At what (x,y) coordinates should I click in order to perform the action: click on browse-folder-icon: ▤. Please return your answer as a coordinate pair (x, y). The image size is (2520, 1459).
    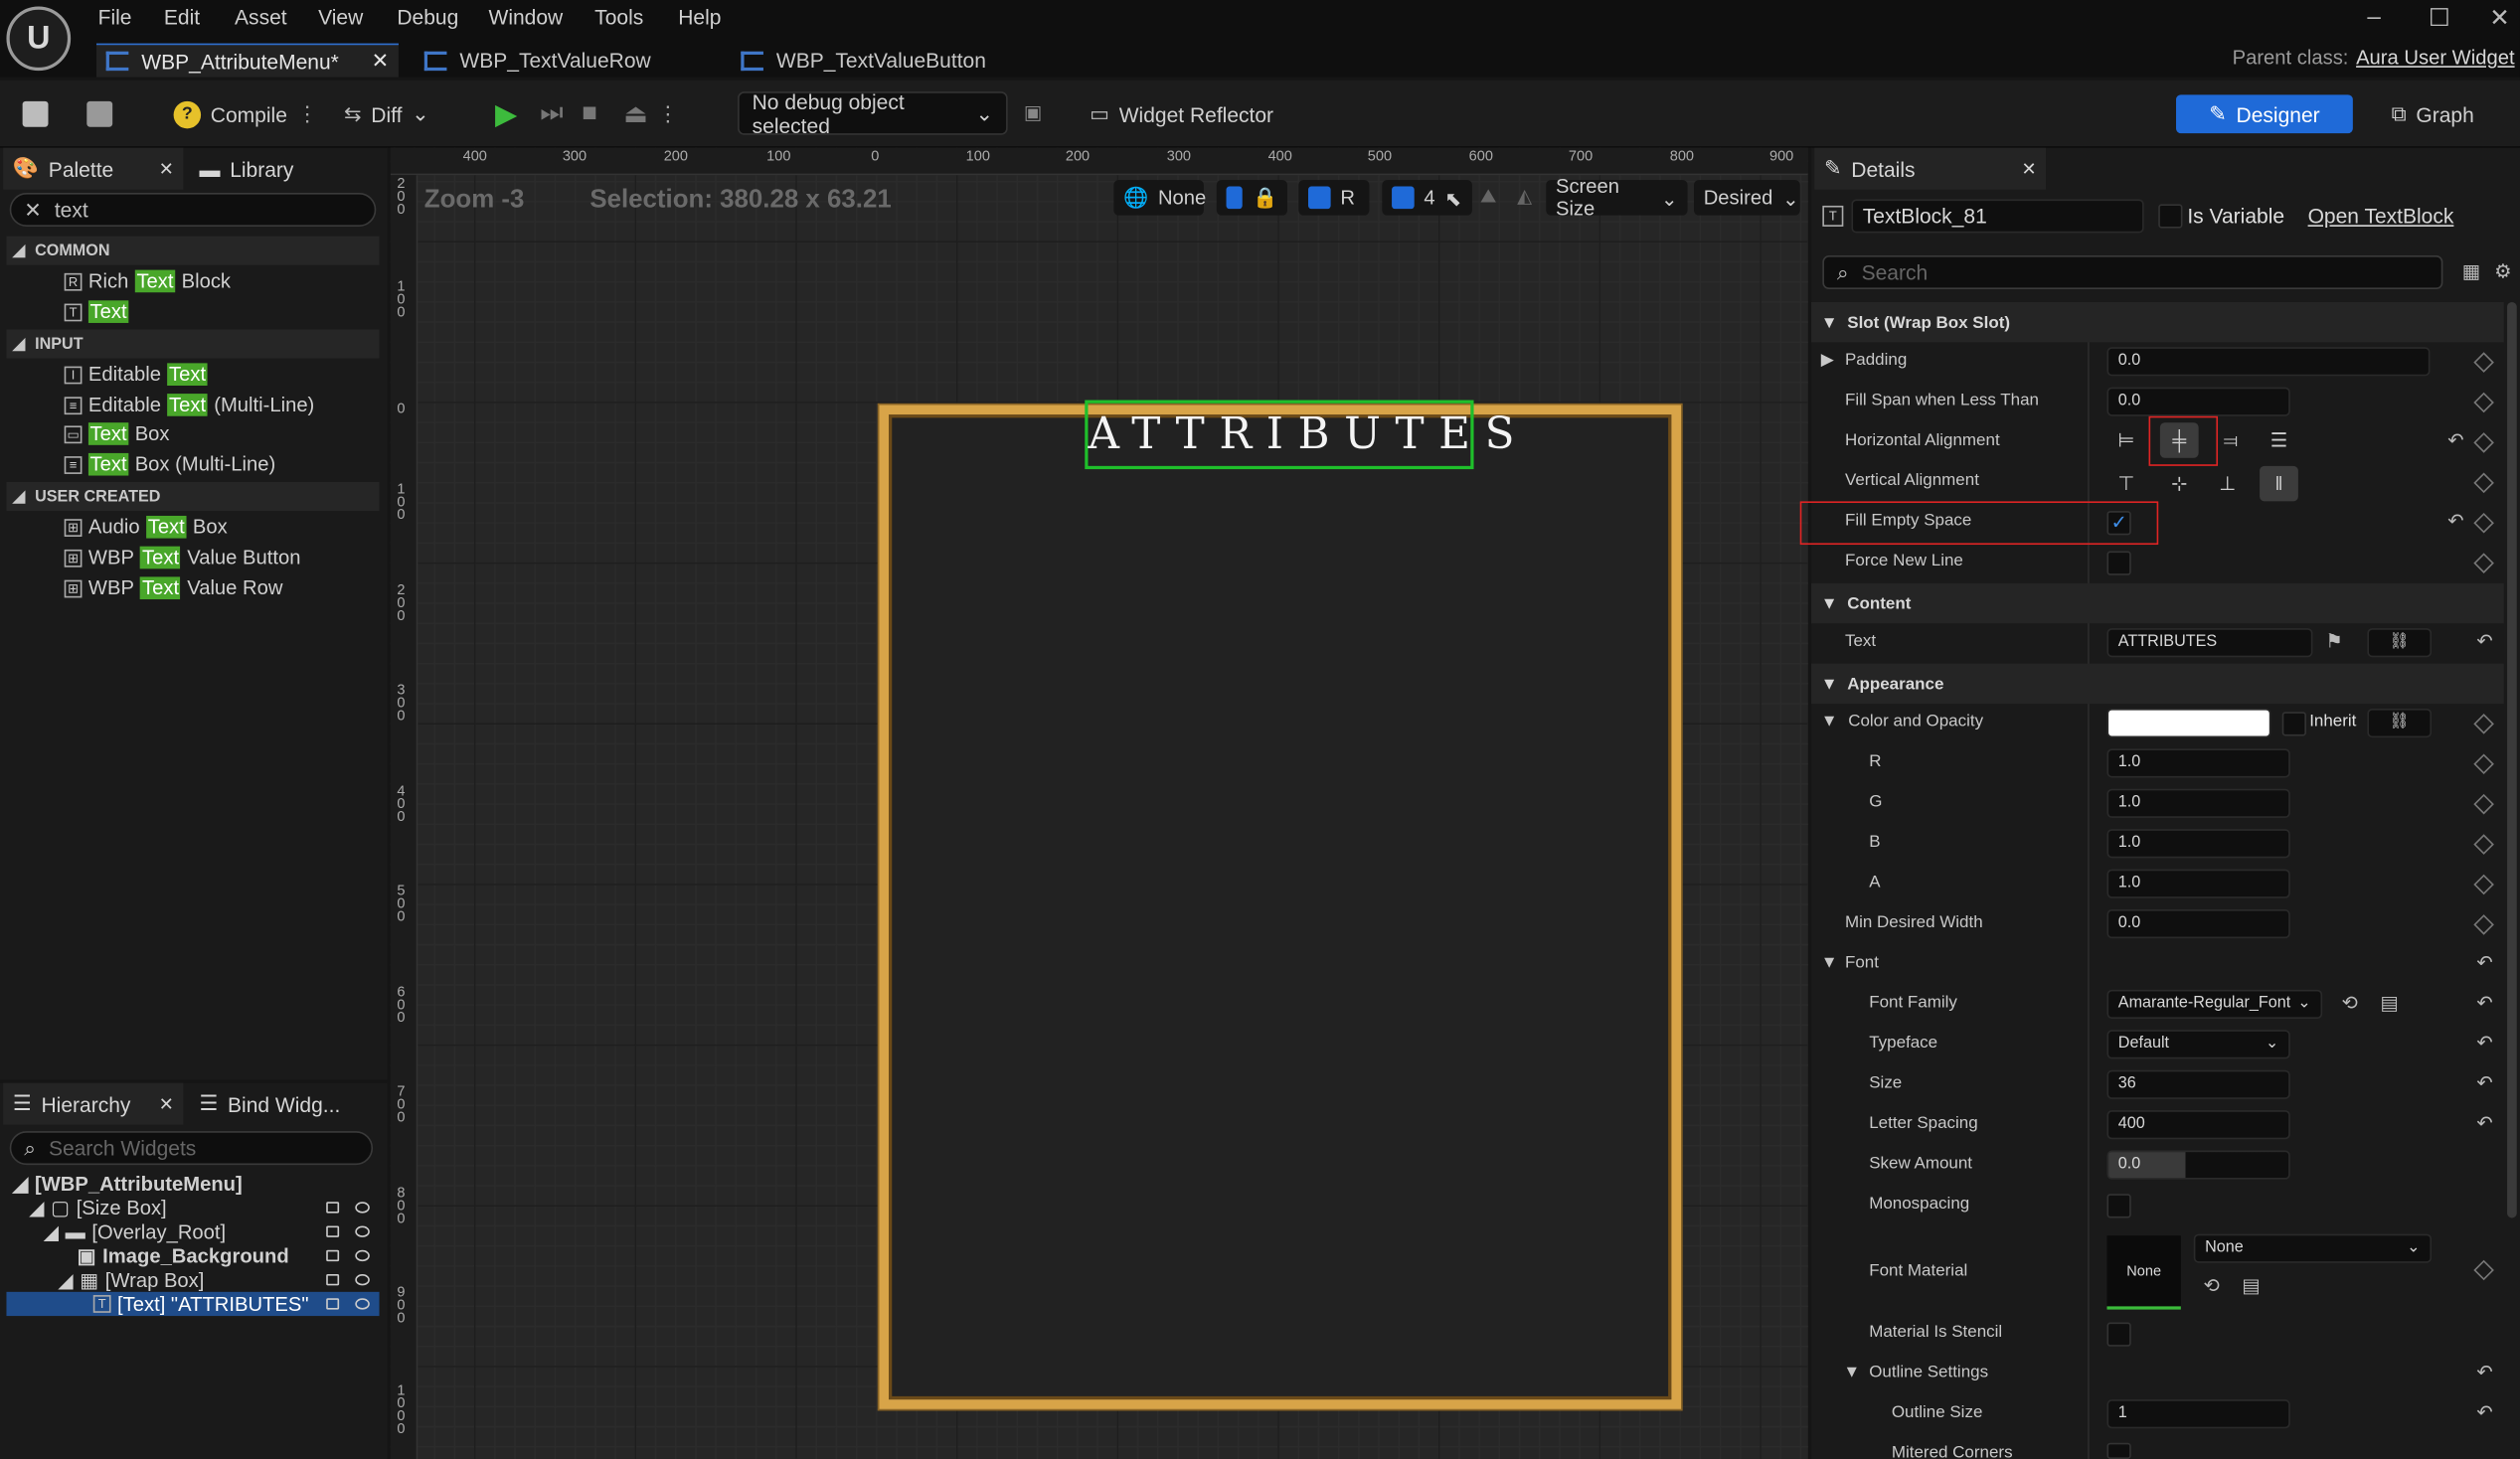
    Looking at the image, I should click on (2251, 1286).